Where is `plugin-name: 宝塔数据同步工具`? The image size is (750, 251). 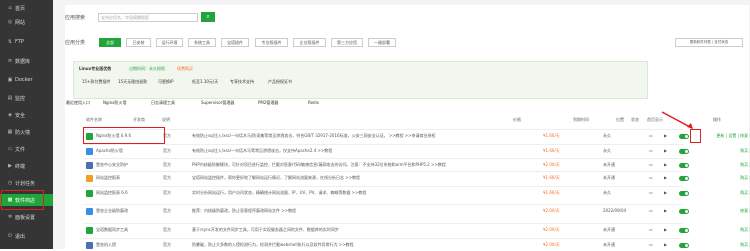
plugin-name: 宝塔数据同步工具 is located at coordinates (126, 230).